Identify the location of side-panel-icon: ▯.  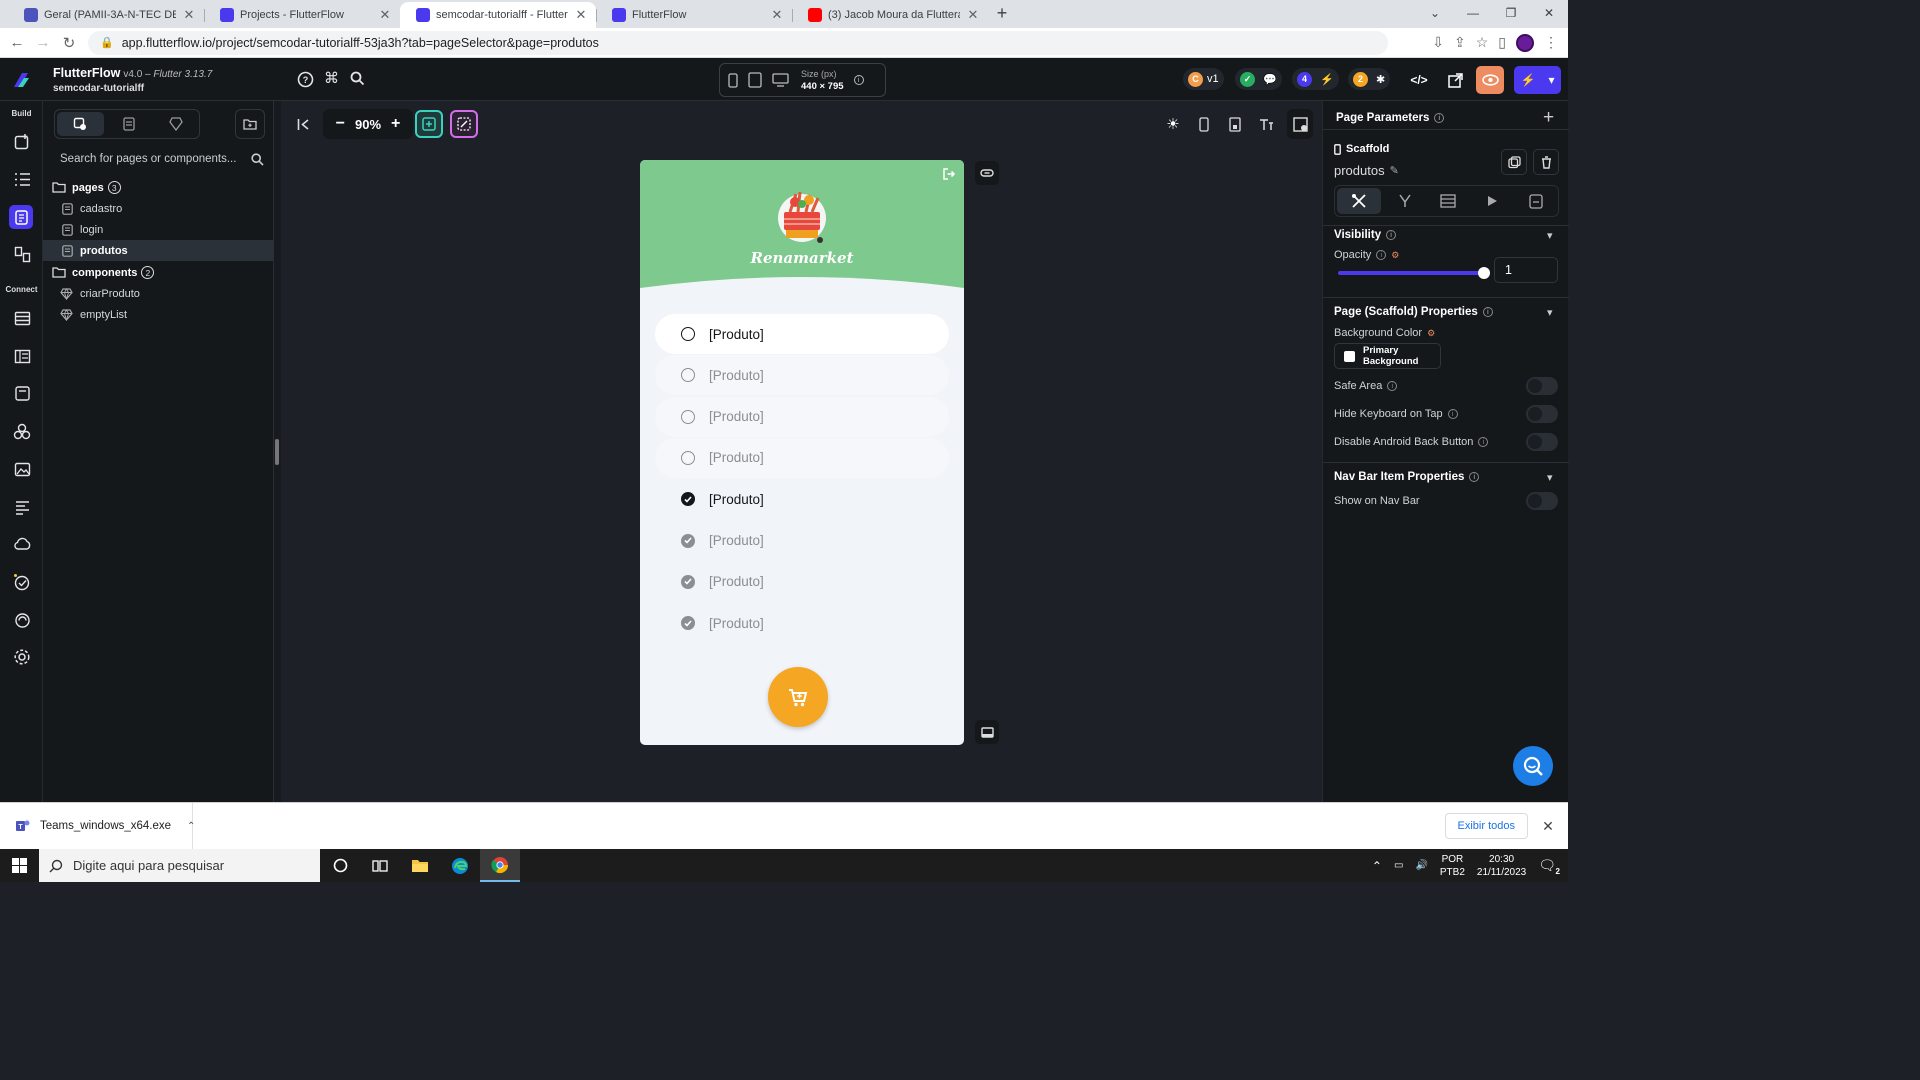
(1502, 42).